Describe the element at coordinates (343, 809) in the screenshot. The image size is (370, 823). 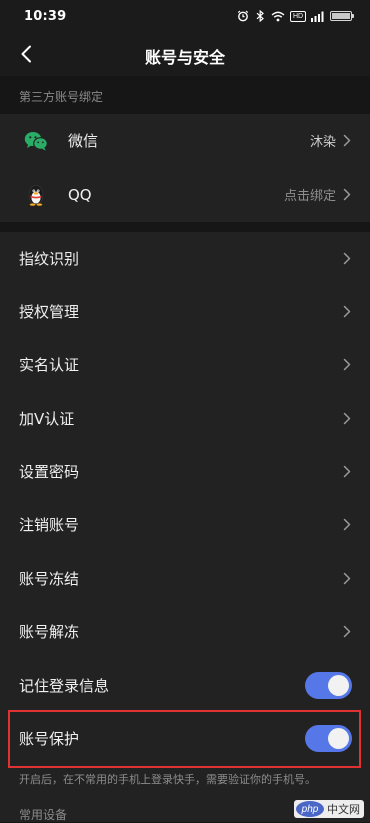
I see `watermark-text: 中文网` at that location.